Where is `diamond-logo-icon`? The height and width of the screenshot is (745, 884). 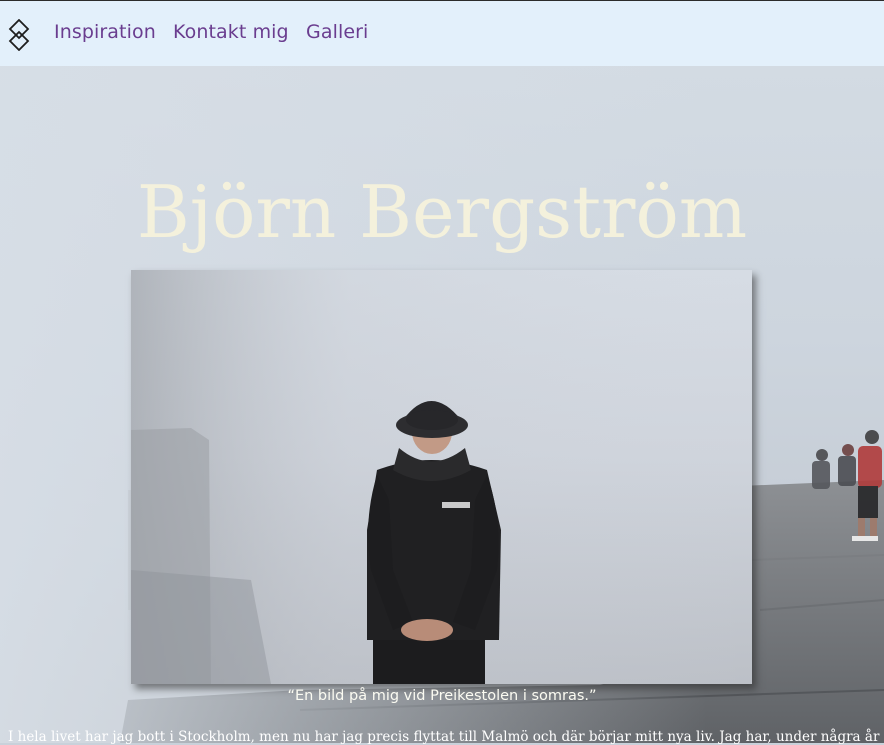
diamond-logo-icon is located at coordinates (19, 35).